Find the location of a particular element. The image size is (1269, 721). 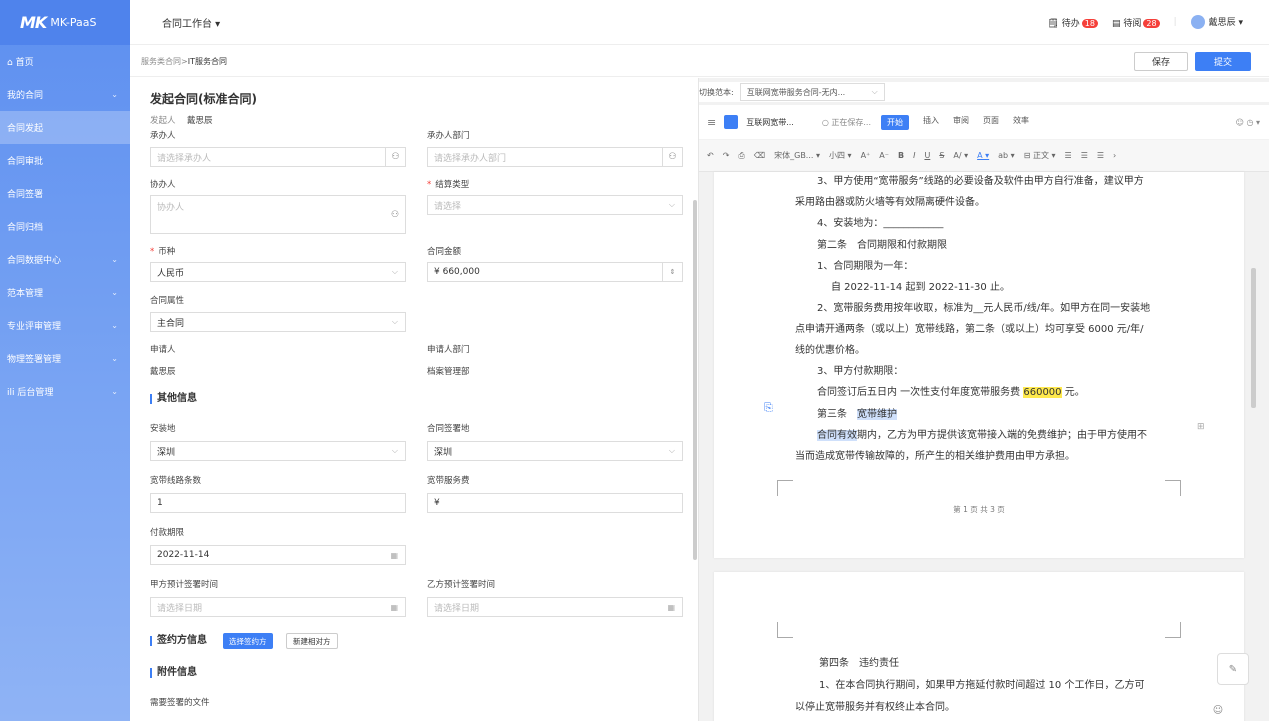

doc-line: 第三条 宽带维护 is located at coordinates (857, 412).